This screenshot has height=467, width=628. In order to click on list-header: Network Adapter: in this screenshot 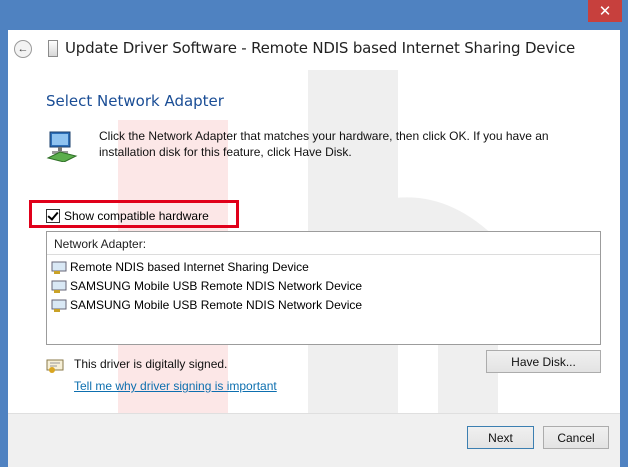, I will do `click(100, 244)`.